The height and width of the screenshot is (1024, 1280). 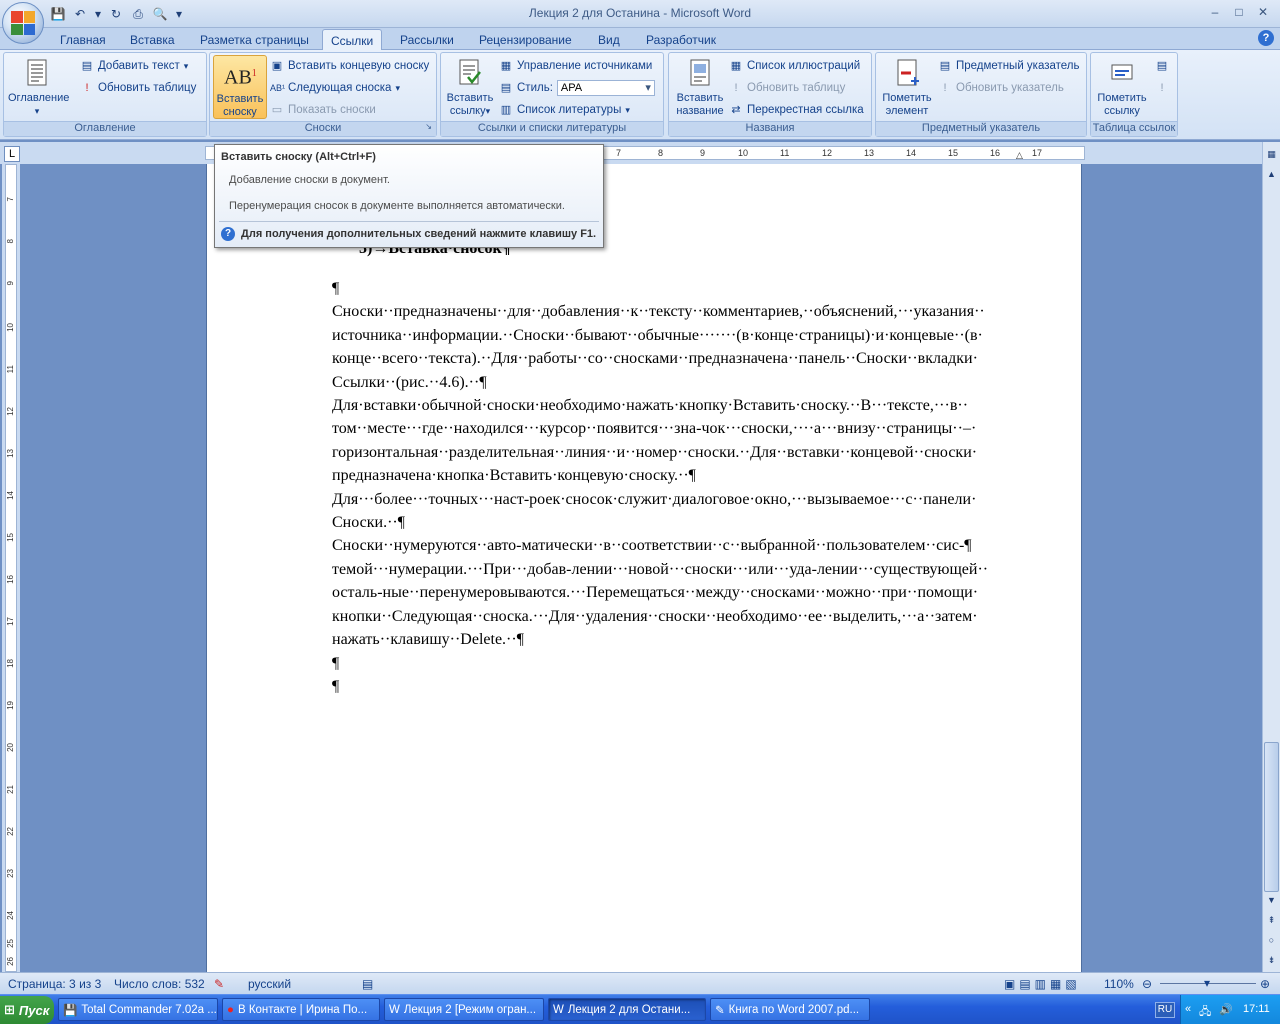 What do you see at coordinates (576, 66) in the screenshot?
I see `manage-sources-button: ▦ Управление источниками` at bounding box center [576, 66].